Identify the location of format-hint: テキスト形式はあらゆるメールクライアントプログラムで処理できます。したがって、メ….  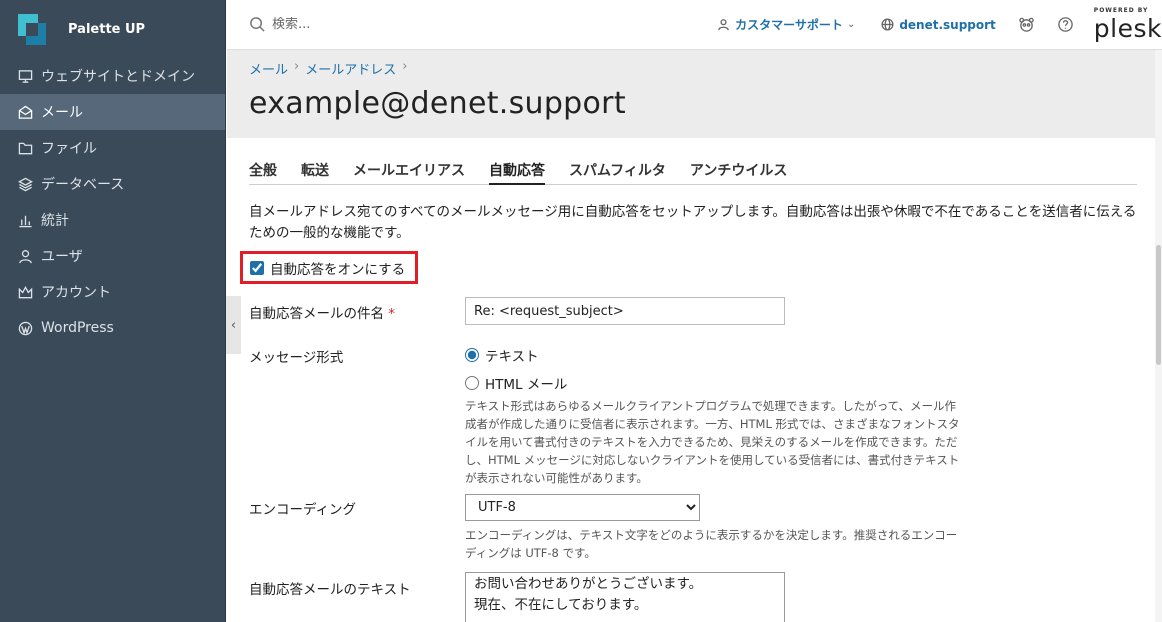
(712, 442).